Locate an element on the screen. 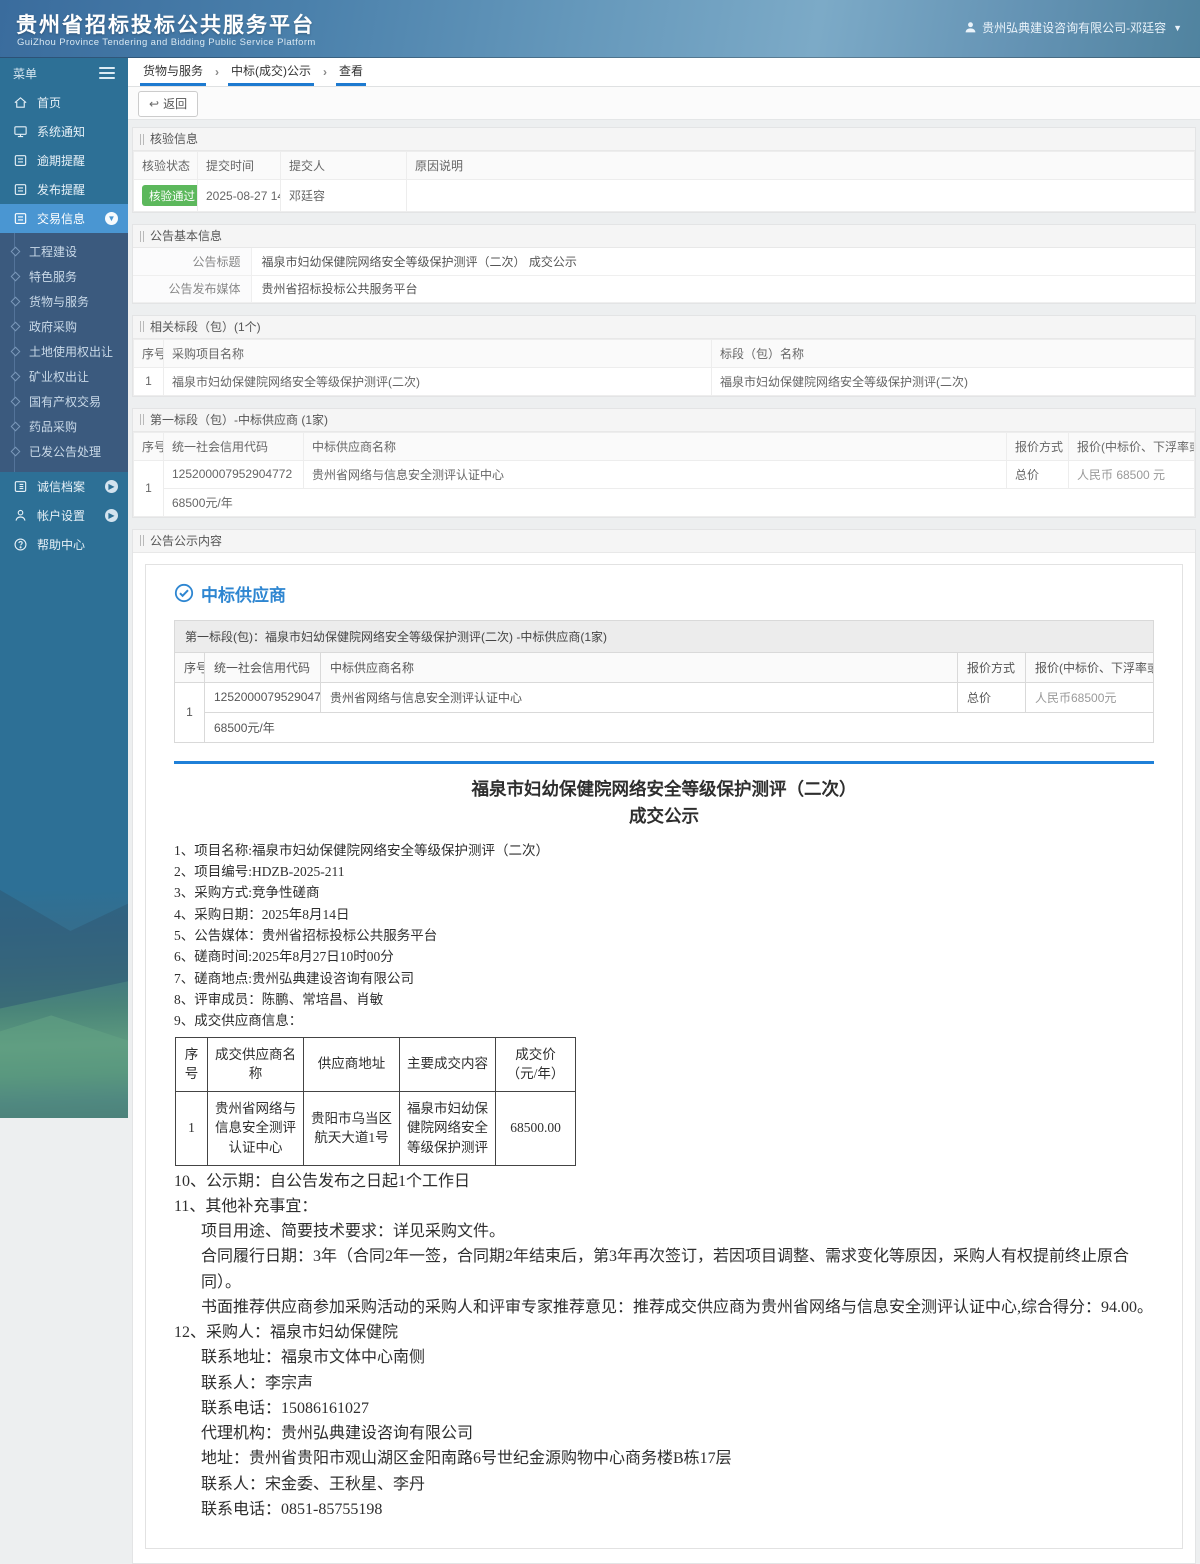 Image resolution: width=1200 pixels, height=1564 pixels. publish-media-value: 贵州省招标投标公共服务平台 is located at coordinates (723, 288).